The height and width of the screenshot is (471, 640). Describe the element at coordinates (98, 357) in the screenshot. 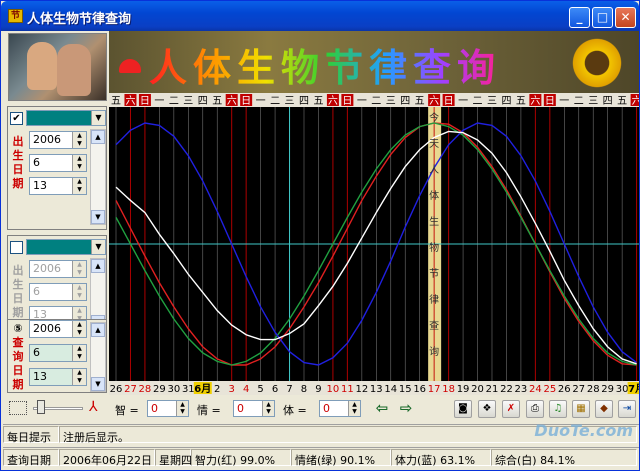

I see `query-scrollbar: ▲ ▼` at that location.